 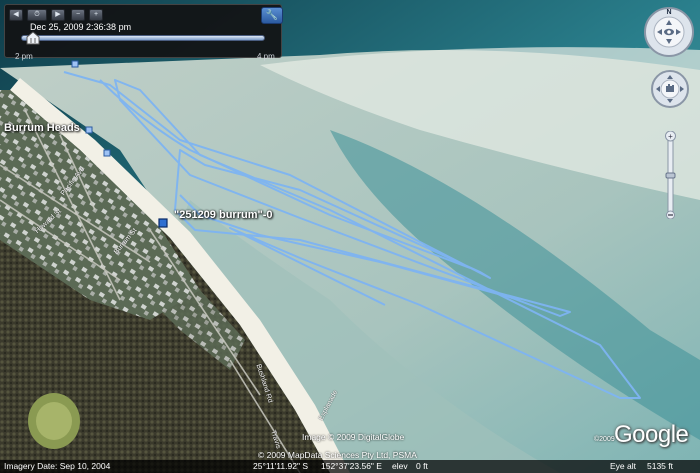 I want to click on time-end-label: 4 pm, so click(x=266, y=56).